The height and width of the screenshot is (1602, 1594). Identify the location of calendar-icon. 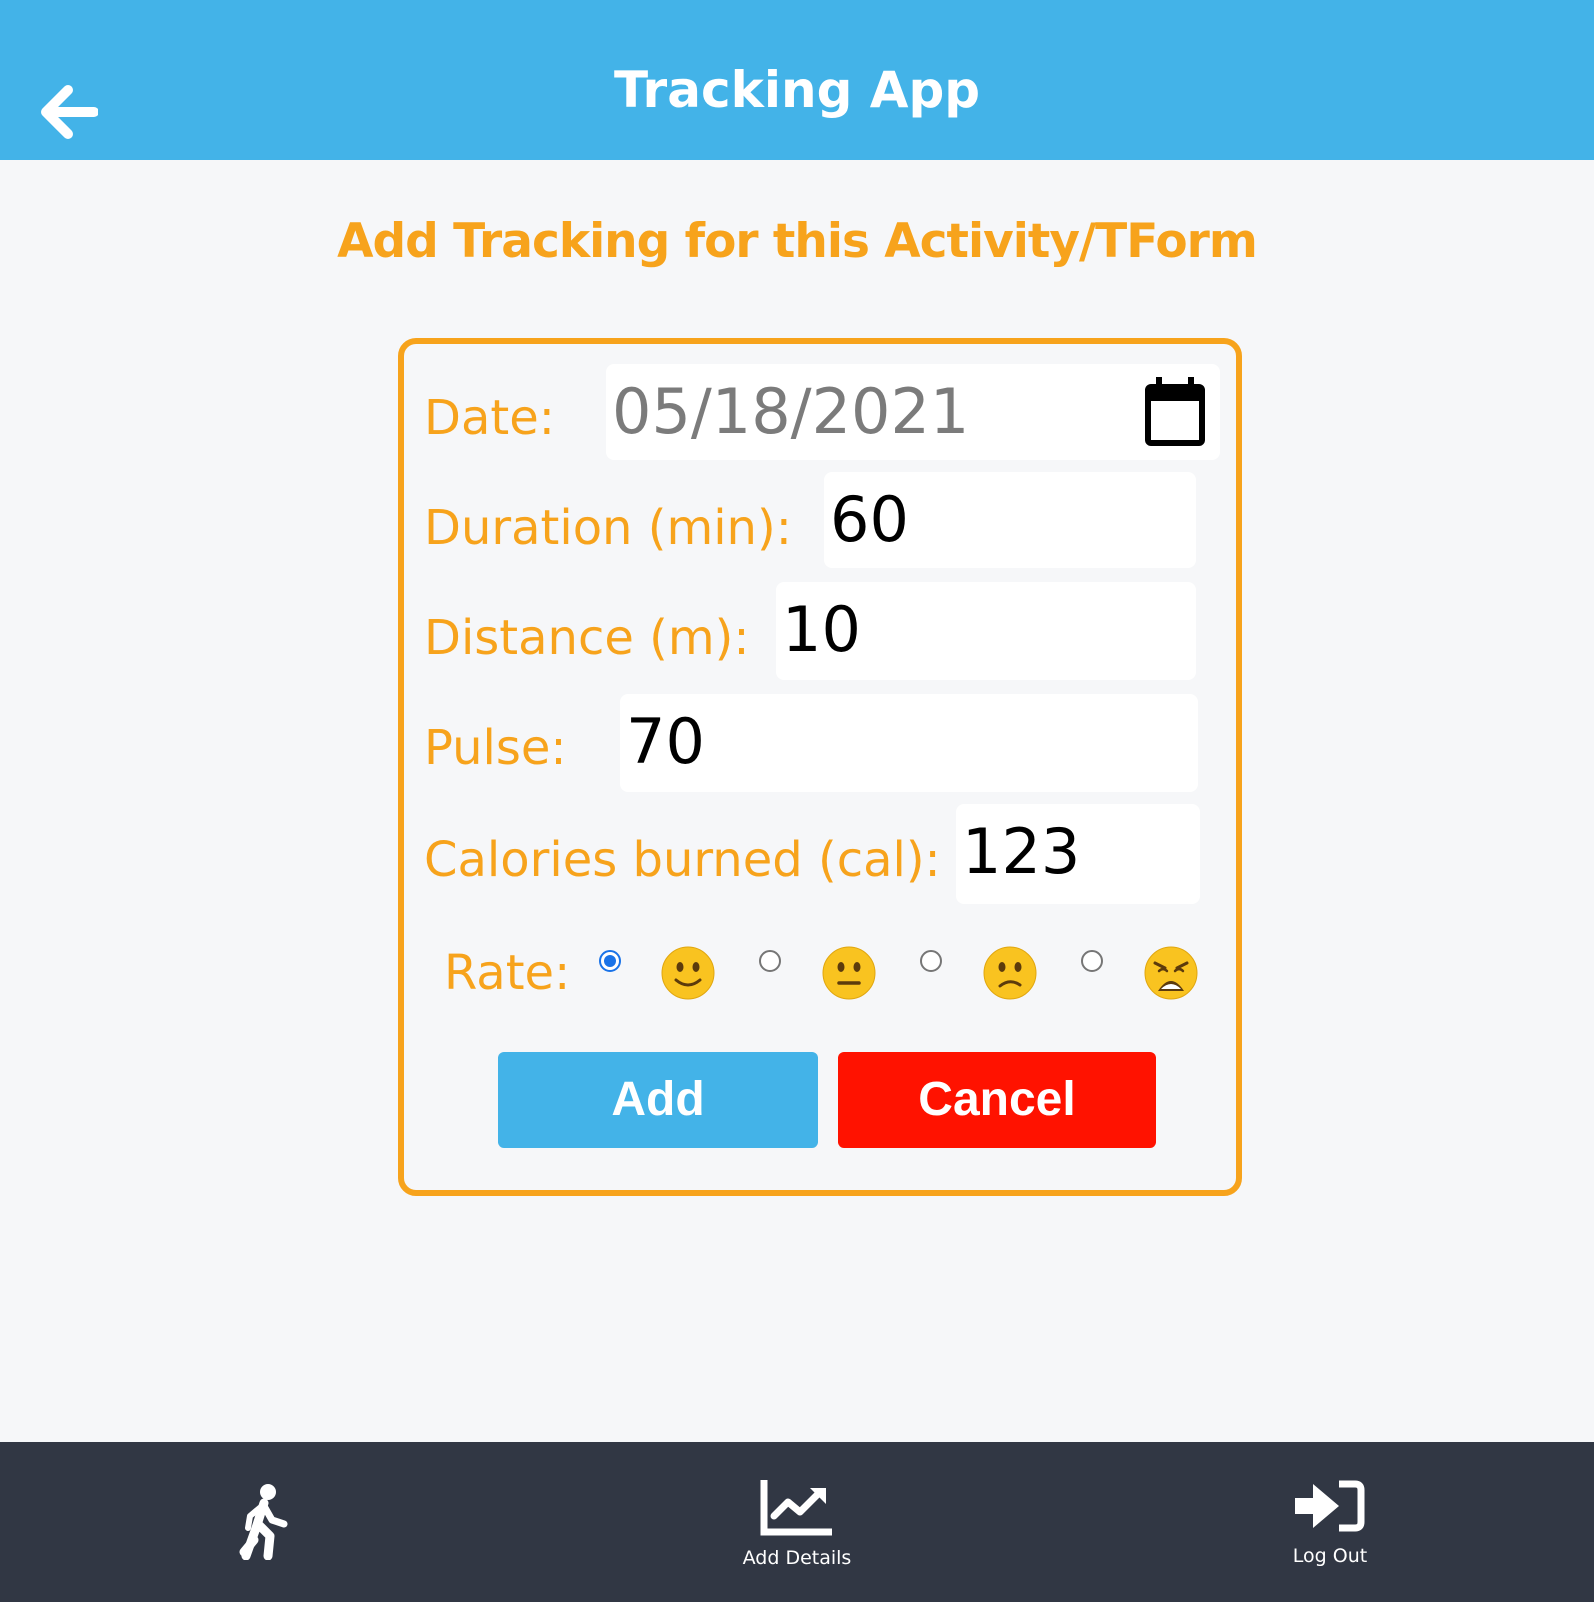
(1175, 412).